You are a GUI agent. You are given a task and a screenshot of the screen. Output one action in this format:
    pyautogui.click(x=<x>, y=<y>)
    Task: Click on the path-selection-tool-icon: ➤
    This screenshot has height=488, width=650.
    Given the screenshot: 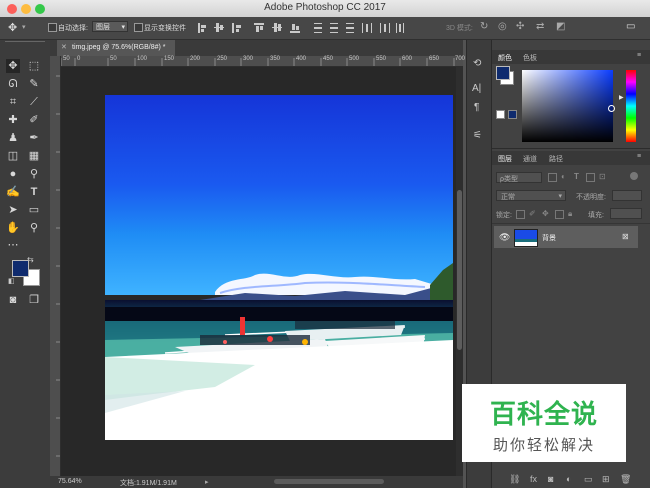 What is the action you would take?
    pyautogui.click(x=13, y=210)
    